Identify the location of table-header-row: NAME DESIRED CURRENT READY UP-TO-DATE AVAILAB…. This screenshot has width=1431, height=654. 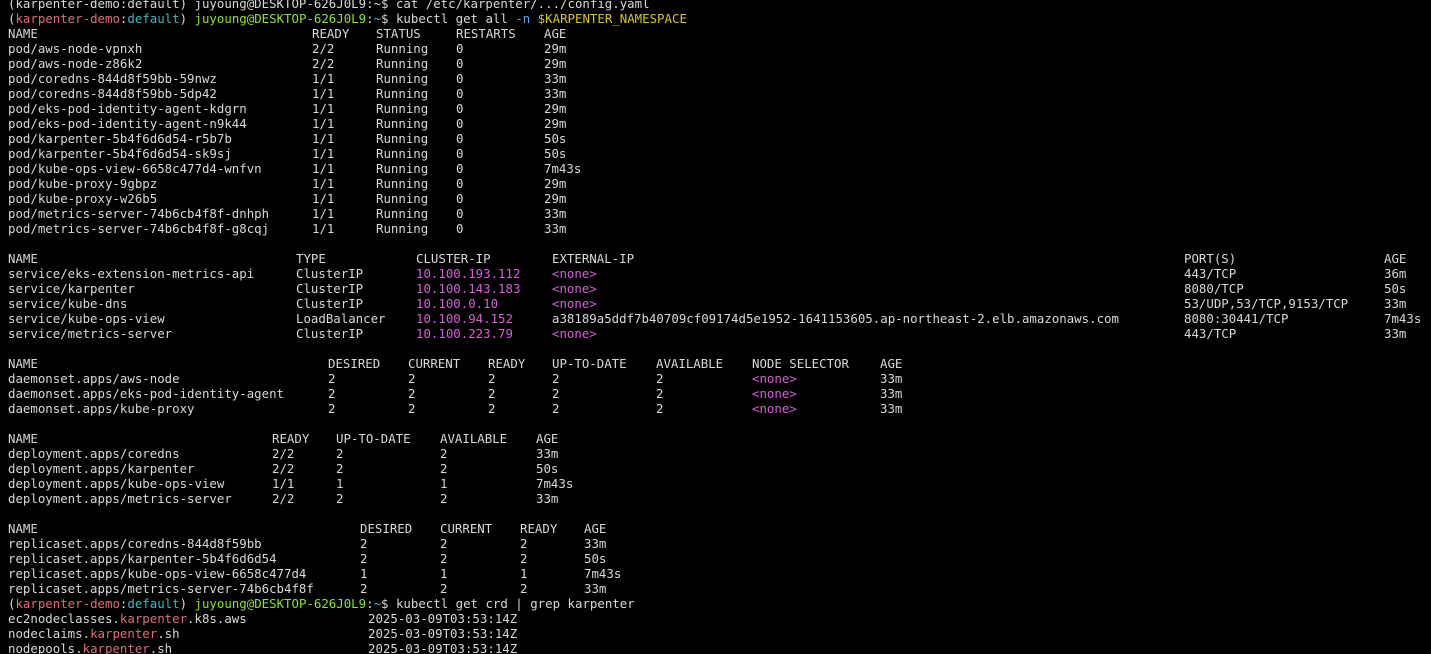
(719, 363).